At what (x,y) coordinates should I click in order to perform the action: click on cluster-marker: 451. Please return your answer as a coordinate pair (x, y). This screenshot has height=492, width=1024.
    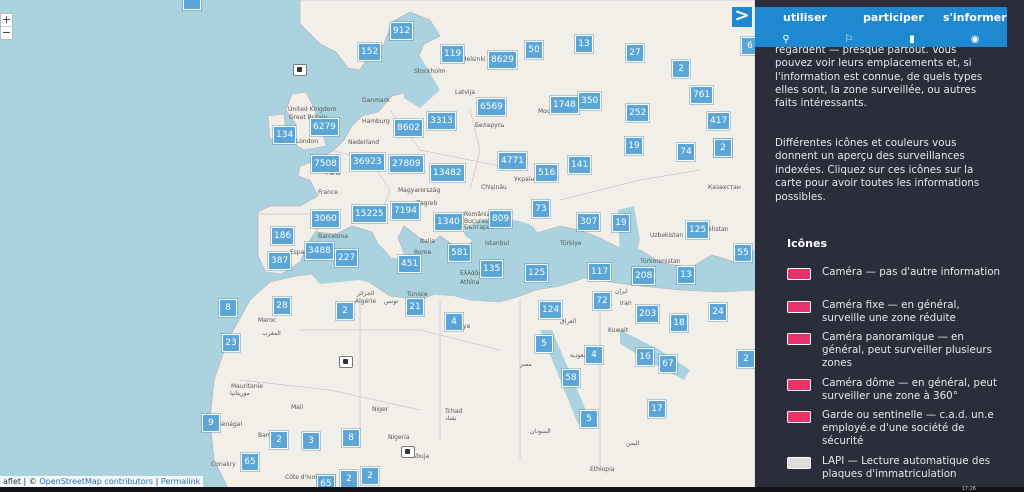
    Looking at the image, I should click on (410, 264).